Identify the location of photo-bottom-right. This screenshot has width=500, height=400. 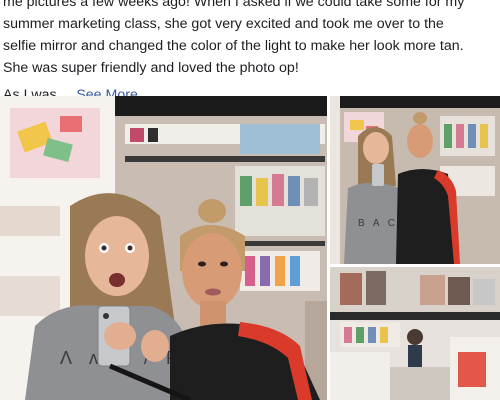
(415, 333).